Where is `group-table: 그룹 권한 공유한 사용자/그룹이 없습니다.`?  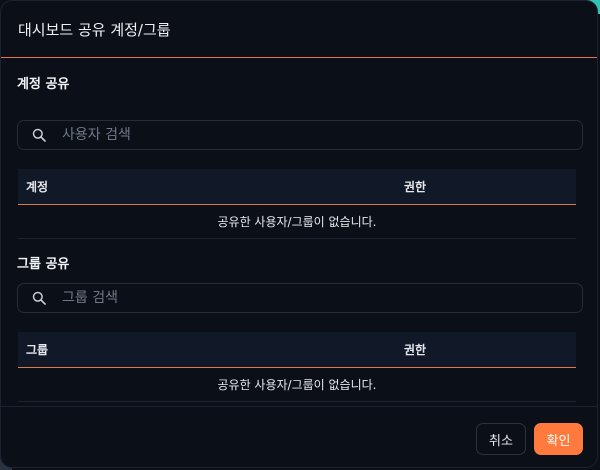 group-table: 그룹 권한 공유한 사용자/그룹이 없습니다. is located at coordinates (297, 367).